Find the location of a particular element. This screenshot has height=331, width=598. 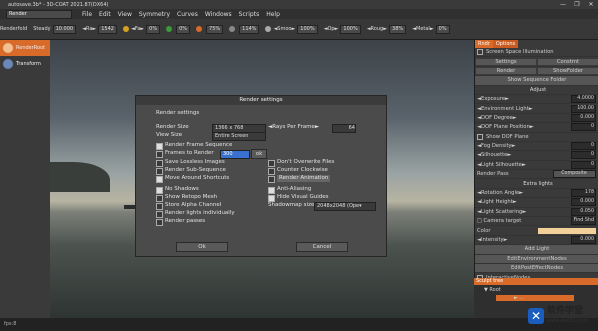

panel-button: Constrnt is located at coordinates (568, 61).